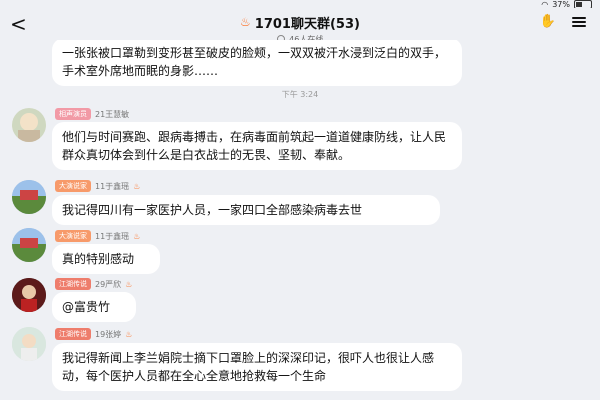 Image resolution: width=600 pixels, height=400 pixels. Describe the element at coordinates (548, 21) in the screenshot. I see `raise-hand-icon: ✋` at that location.